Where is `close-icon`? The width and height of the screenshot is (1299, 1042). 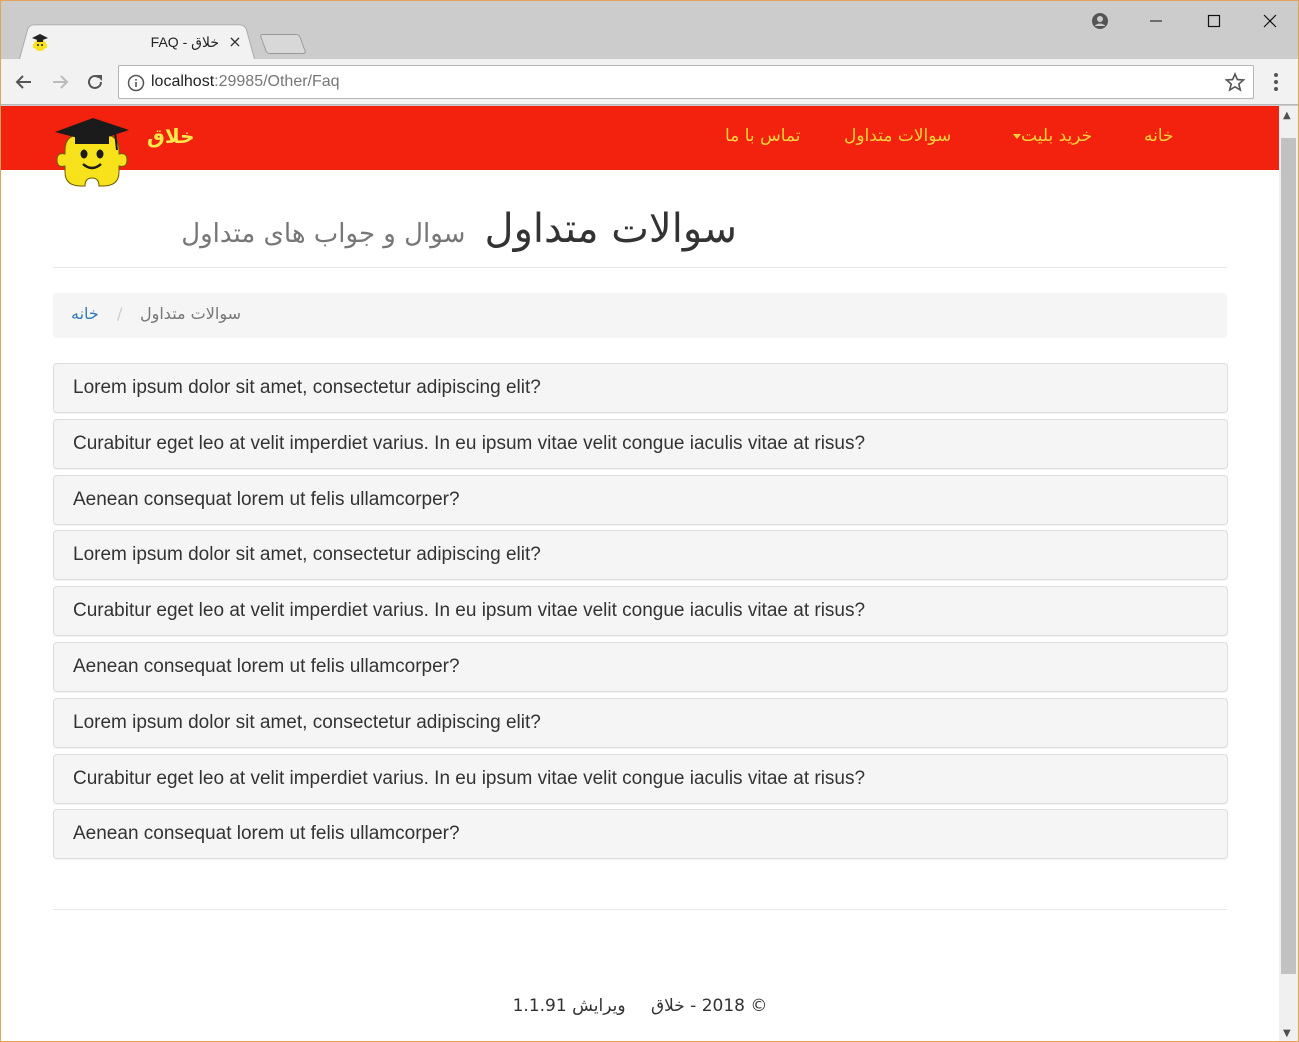 close-icon is located at coordinates (1270, 21).